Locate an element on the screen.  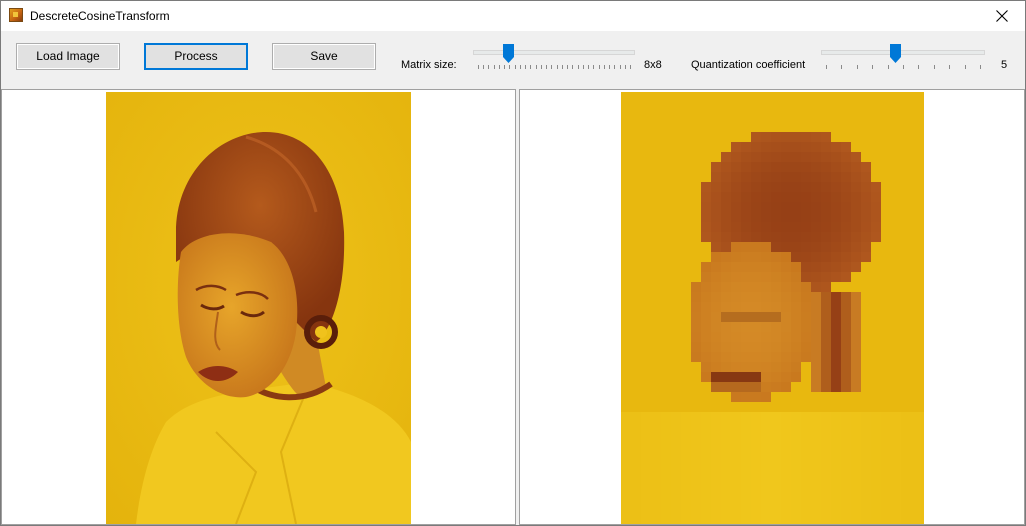
load-image-button: Load Image is located at coordinates (68, 56).